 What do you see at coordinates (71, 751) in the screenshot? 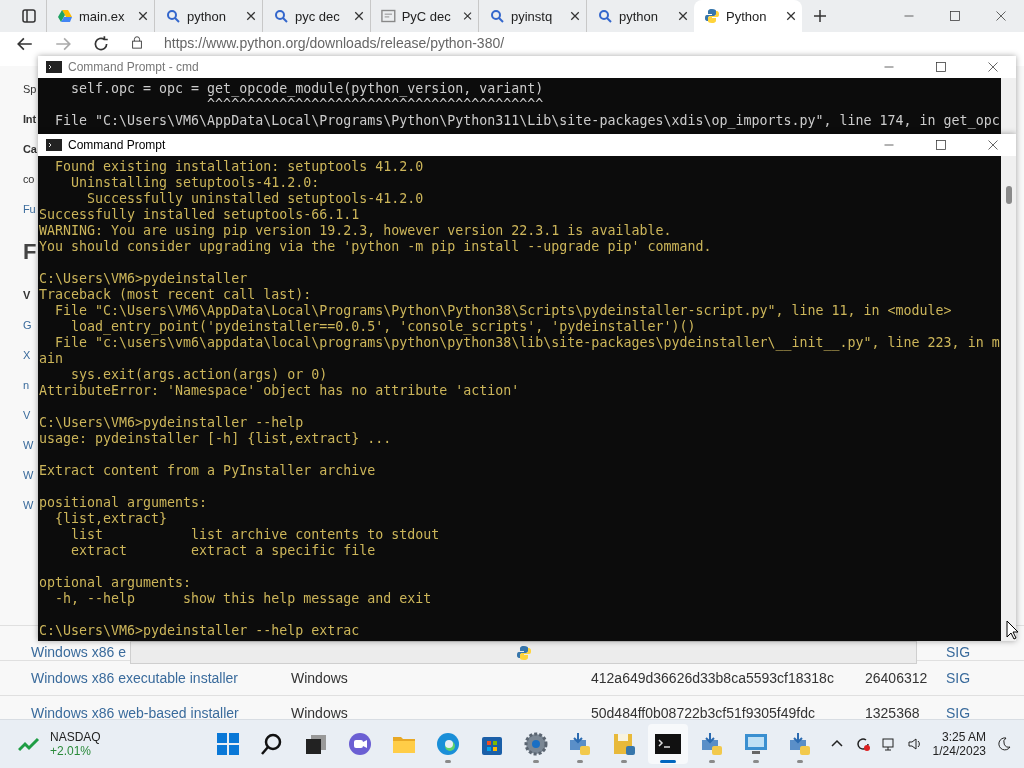
I see `widget-value: +2.01%` at bounding box center [71, 751].